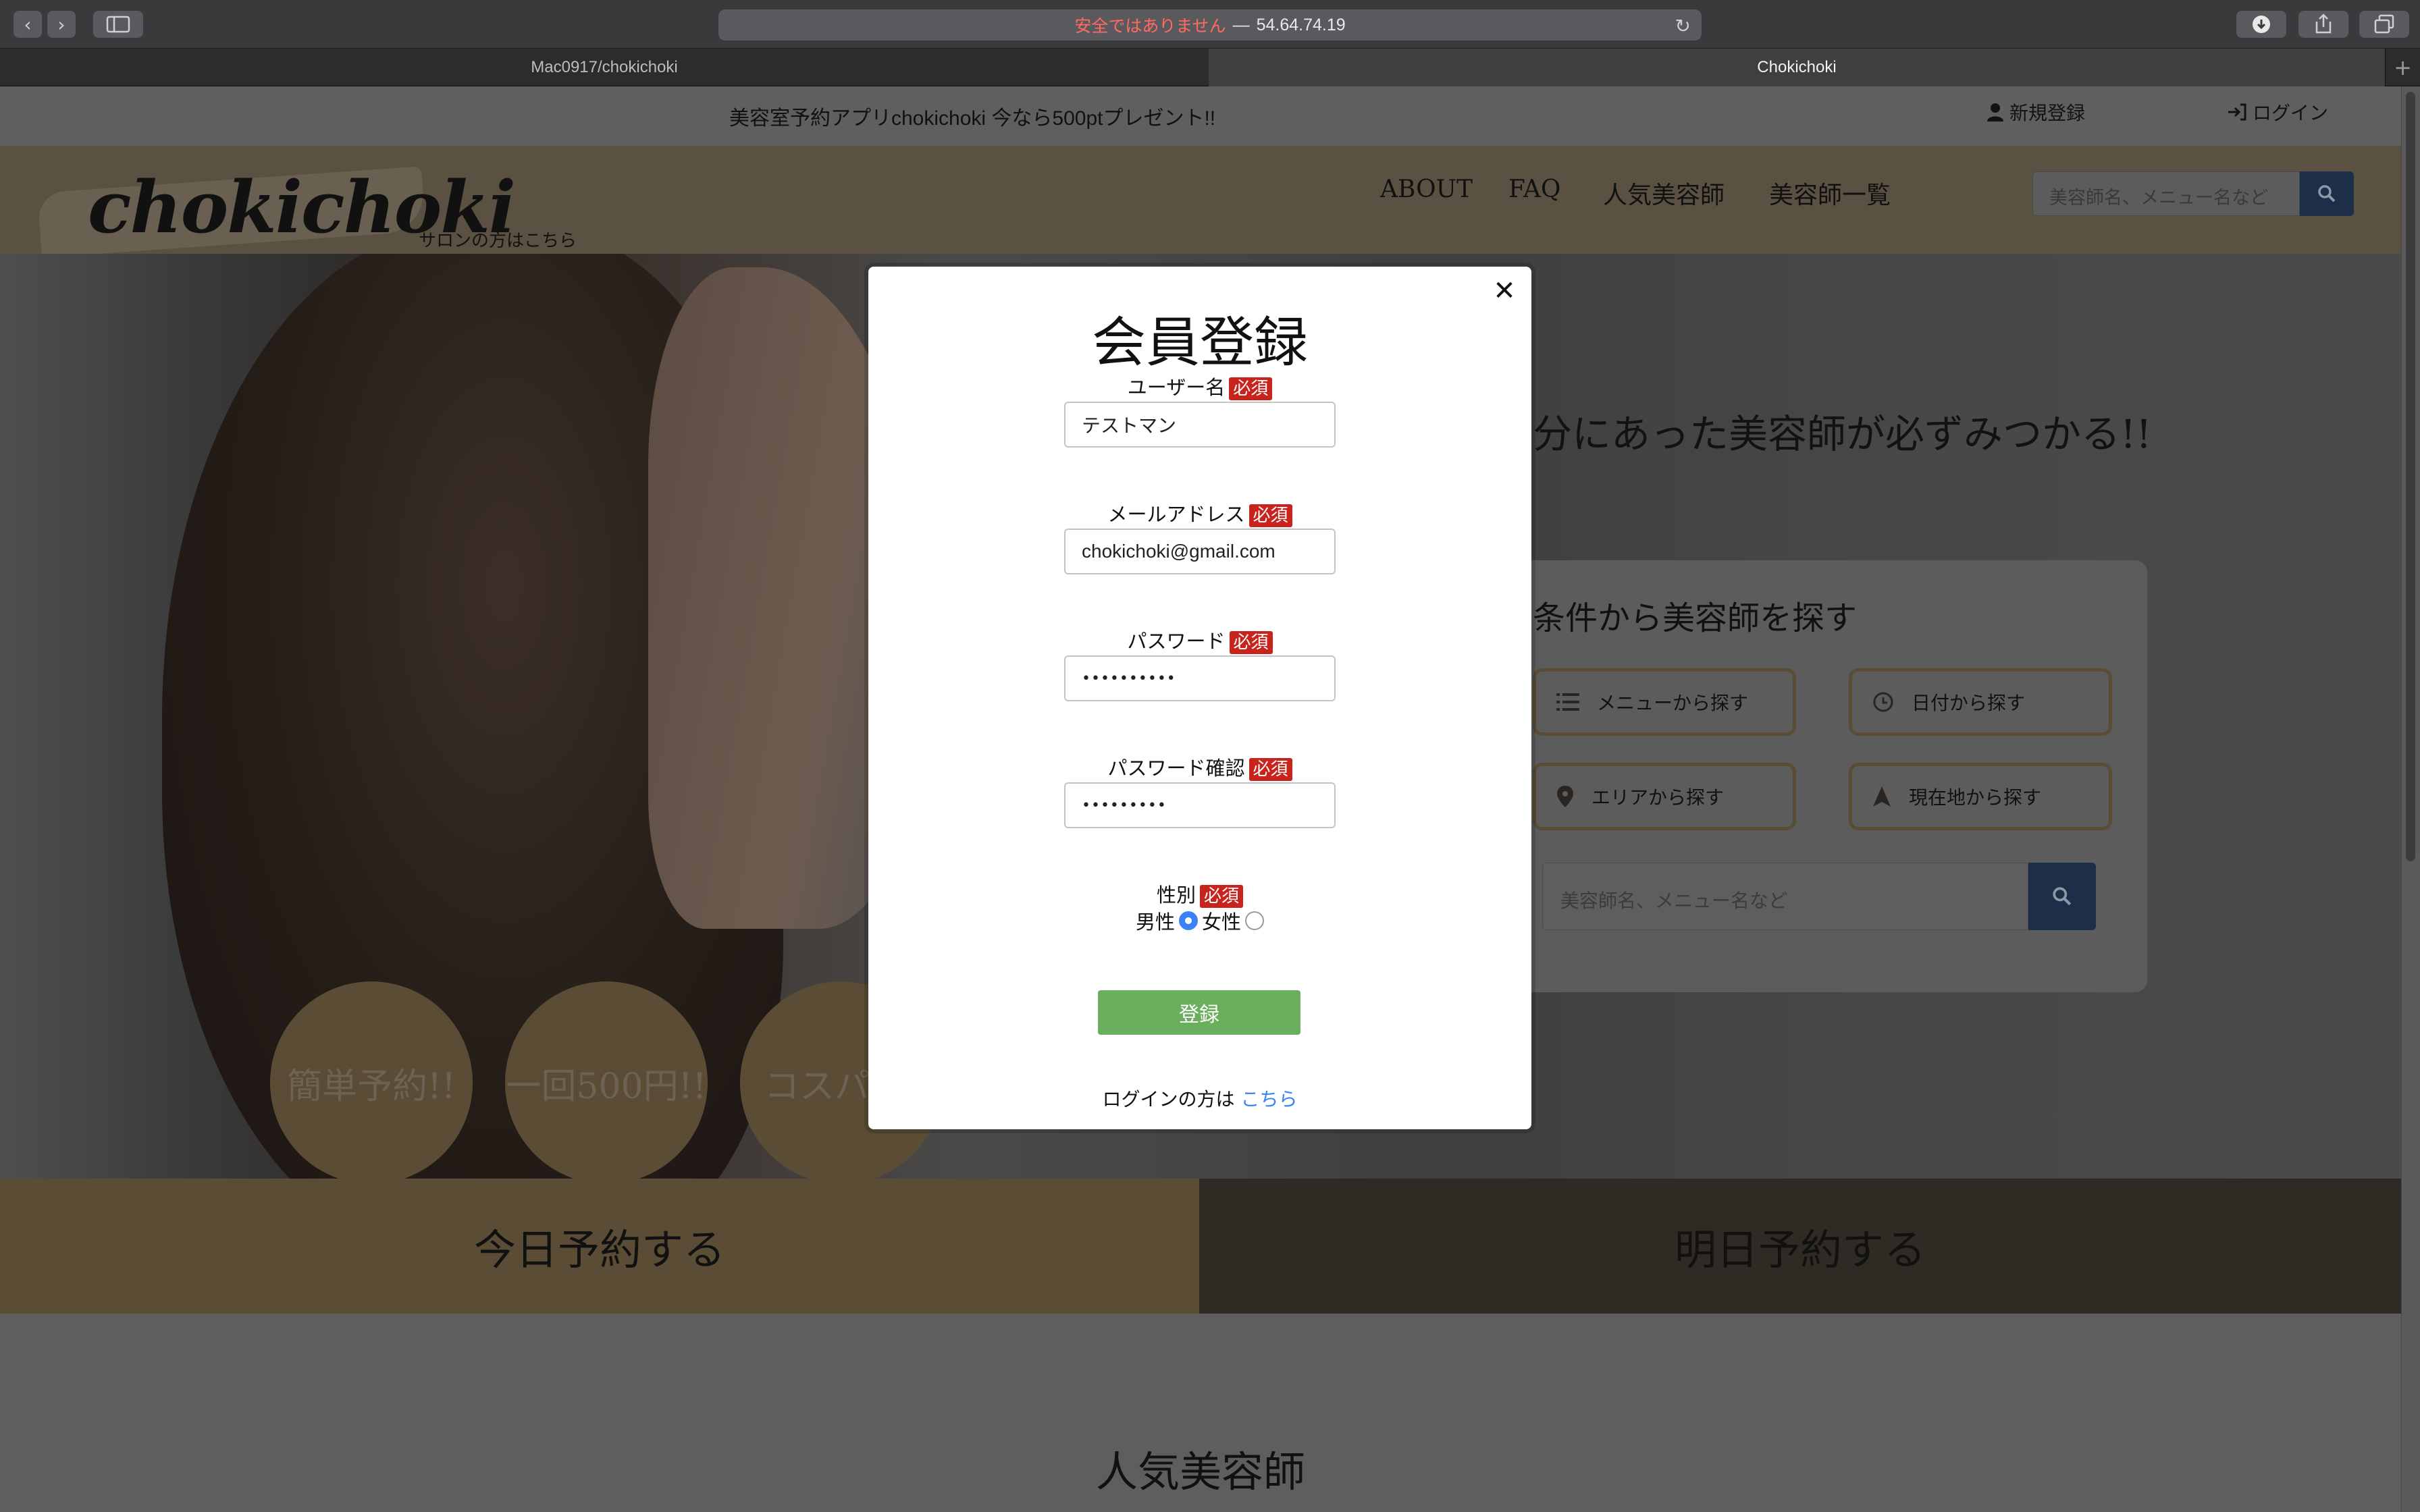 The image size is (2420, 1512). Describe the element at coordinates (1176, 387) in the screenshot. I see `username-label-text: ユーザー名` at that location.